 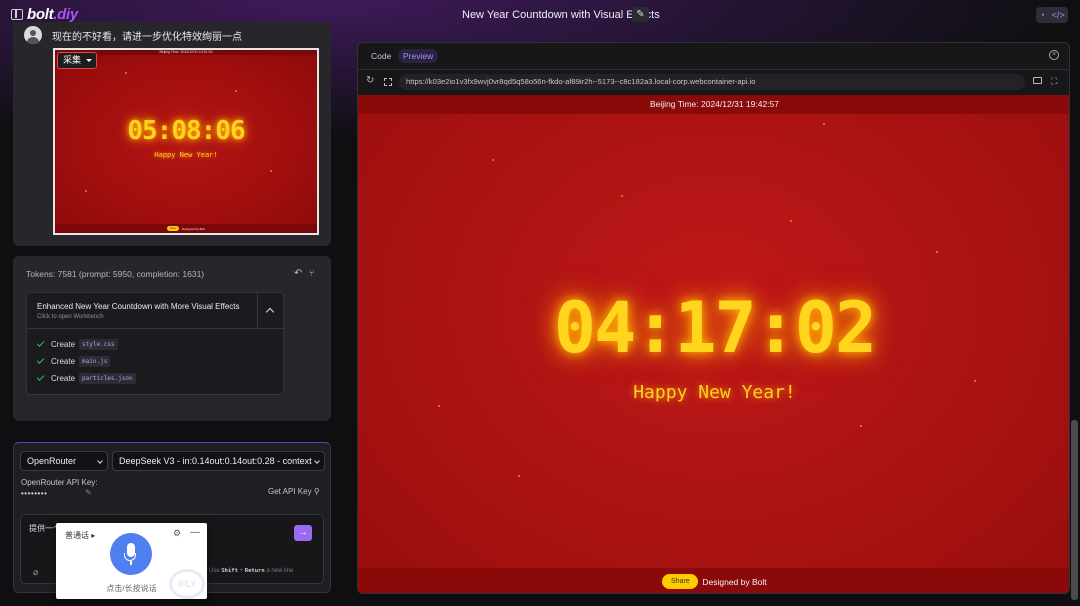 I want to click on view-toggle-buttons: ◔ </>, so click(x=1052, y=15).